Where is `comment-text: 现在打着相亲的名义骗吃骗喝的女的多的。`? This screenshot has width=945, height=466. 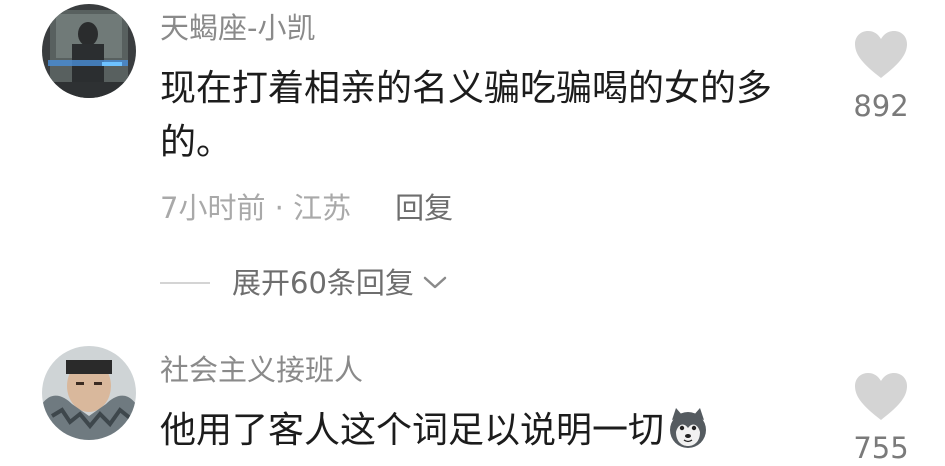 comment-text: 现在打着相亲的名义骗吃骗喝的女的多的。 is located at coordinates (466, 115).